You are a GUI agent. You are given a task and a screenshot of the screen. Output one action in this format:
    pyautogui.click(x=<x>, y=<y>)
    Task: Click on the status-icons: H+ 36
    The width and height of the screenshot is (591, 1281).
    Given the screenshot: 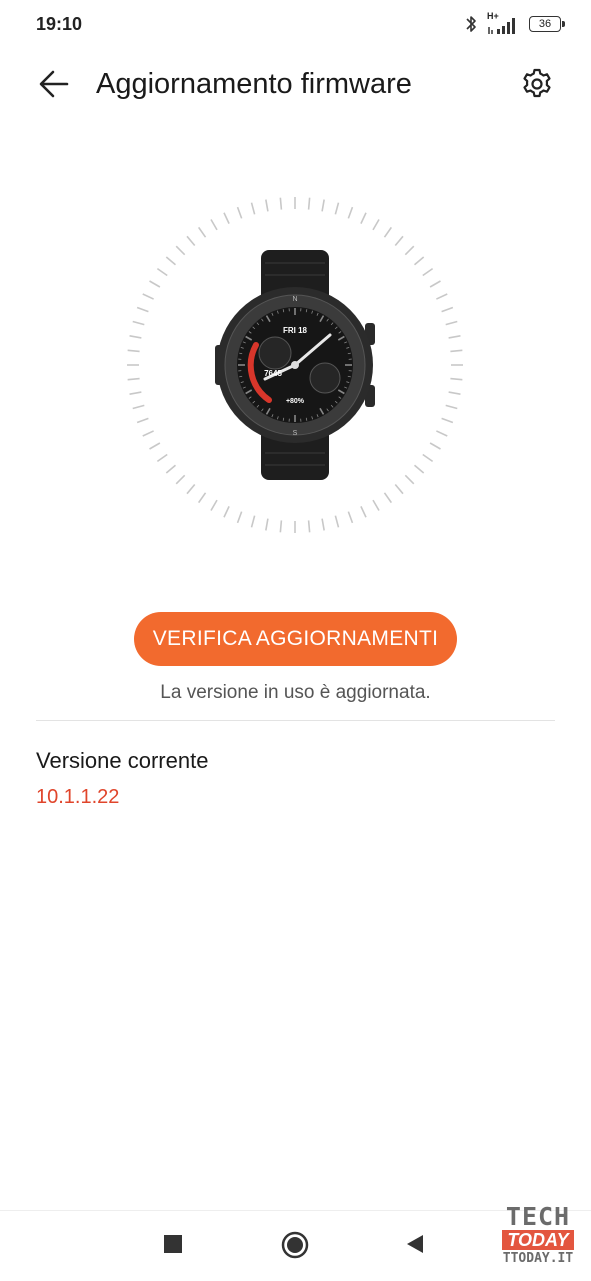 What is the action you would take?
    pyautogui.click(x=512, y=24)
    